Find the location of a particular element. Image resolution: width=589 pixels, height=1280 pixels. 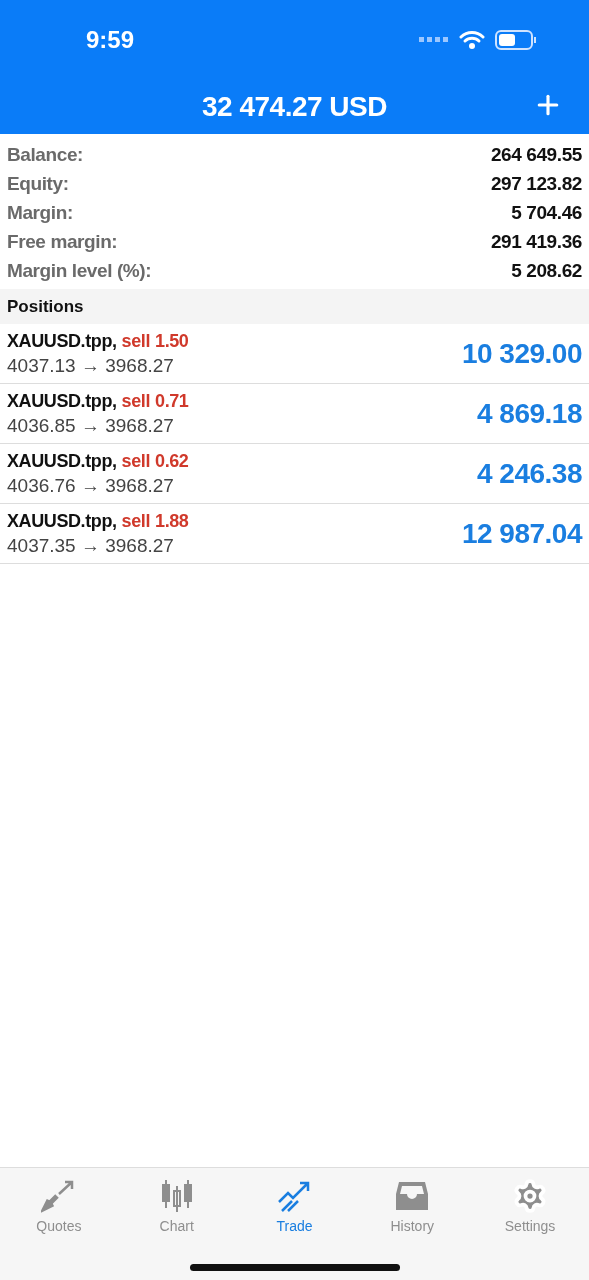

tab-button: Quotes is located at coordinates (58, 1206).